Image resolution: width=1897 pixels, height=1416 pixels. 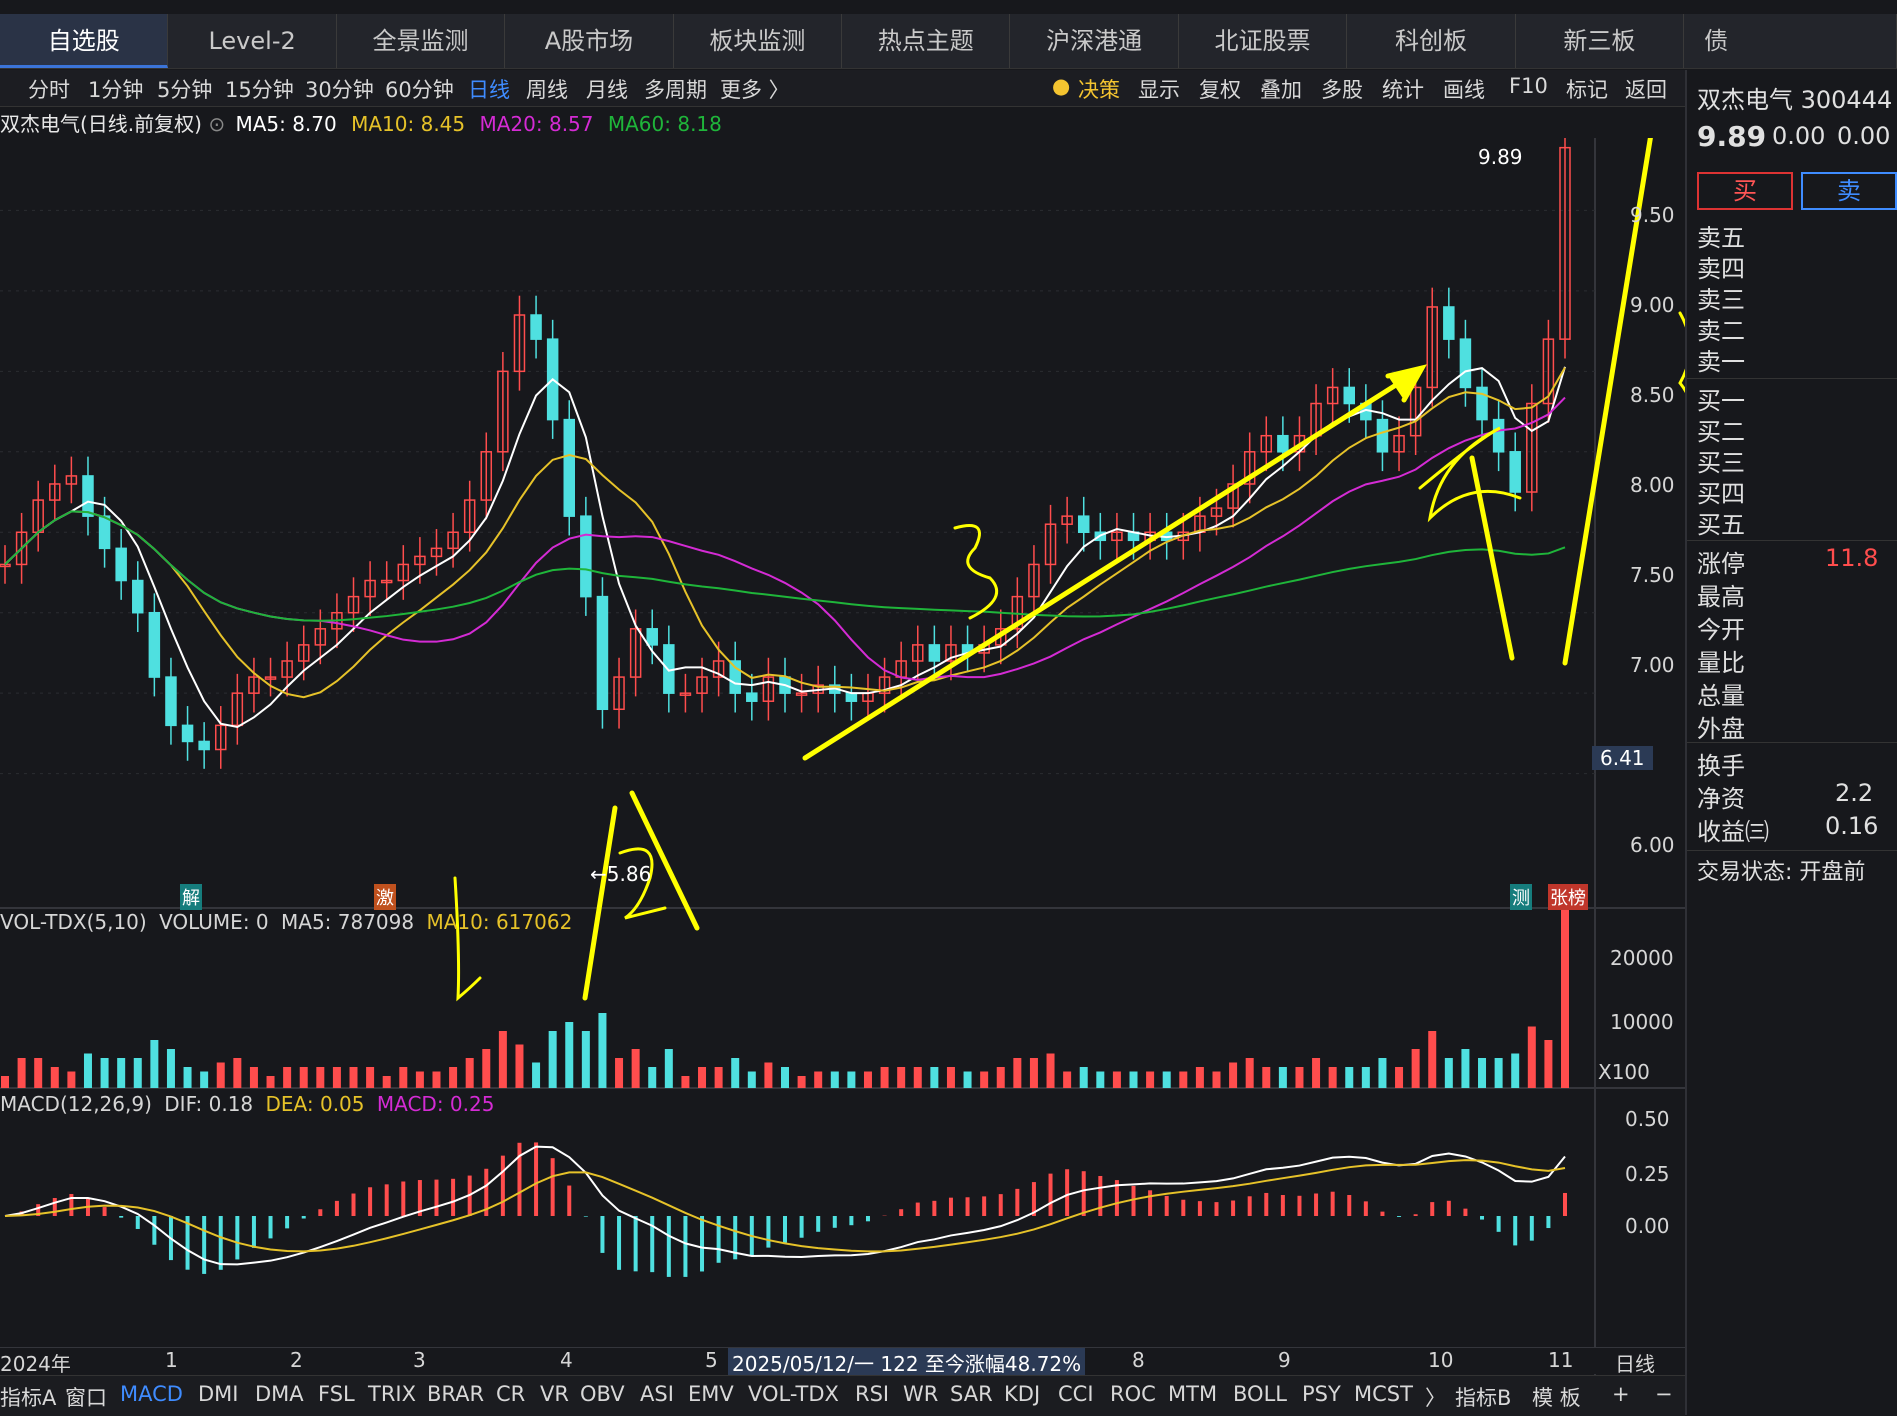 What do you see at coordinates (1600, 41) in the screenshot?
I see `tab-neeq: 新三板` at bounding box center [1600, 41].